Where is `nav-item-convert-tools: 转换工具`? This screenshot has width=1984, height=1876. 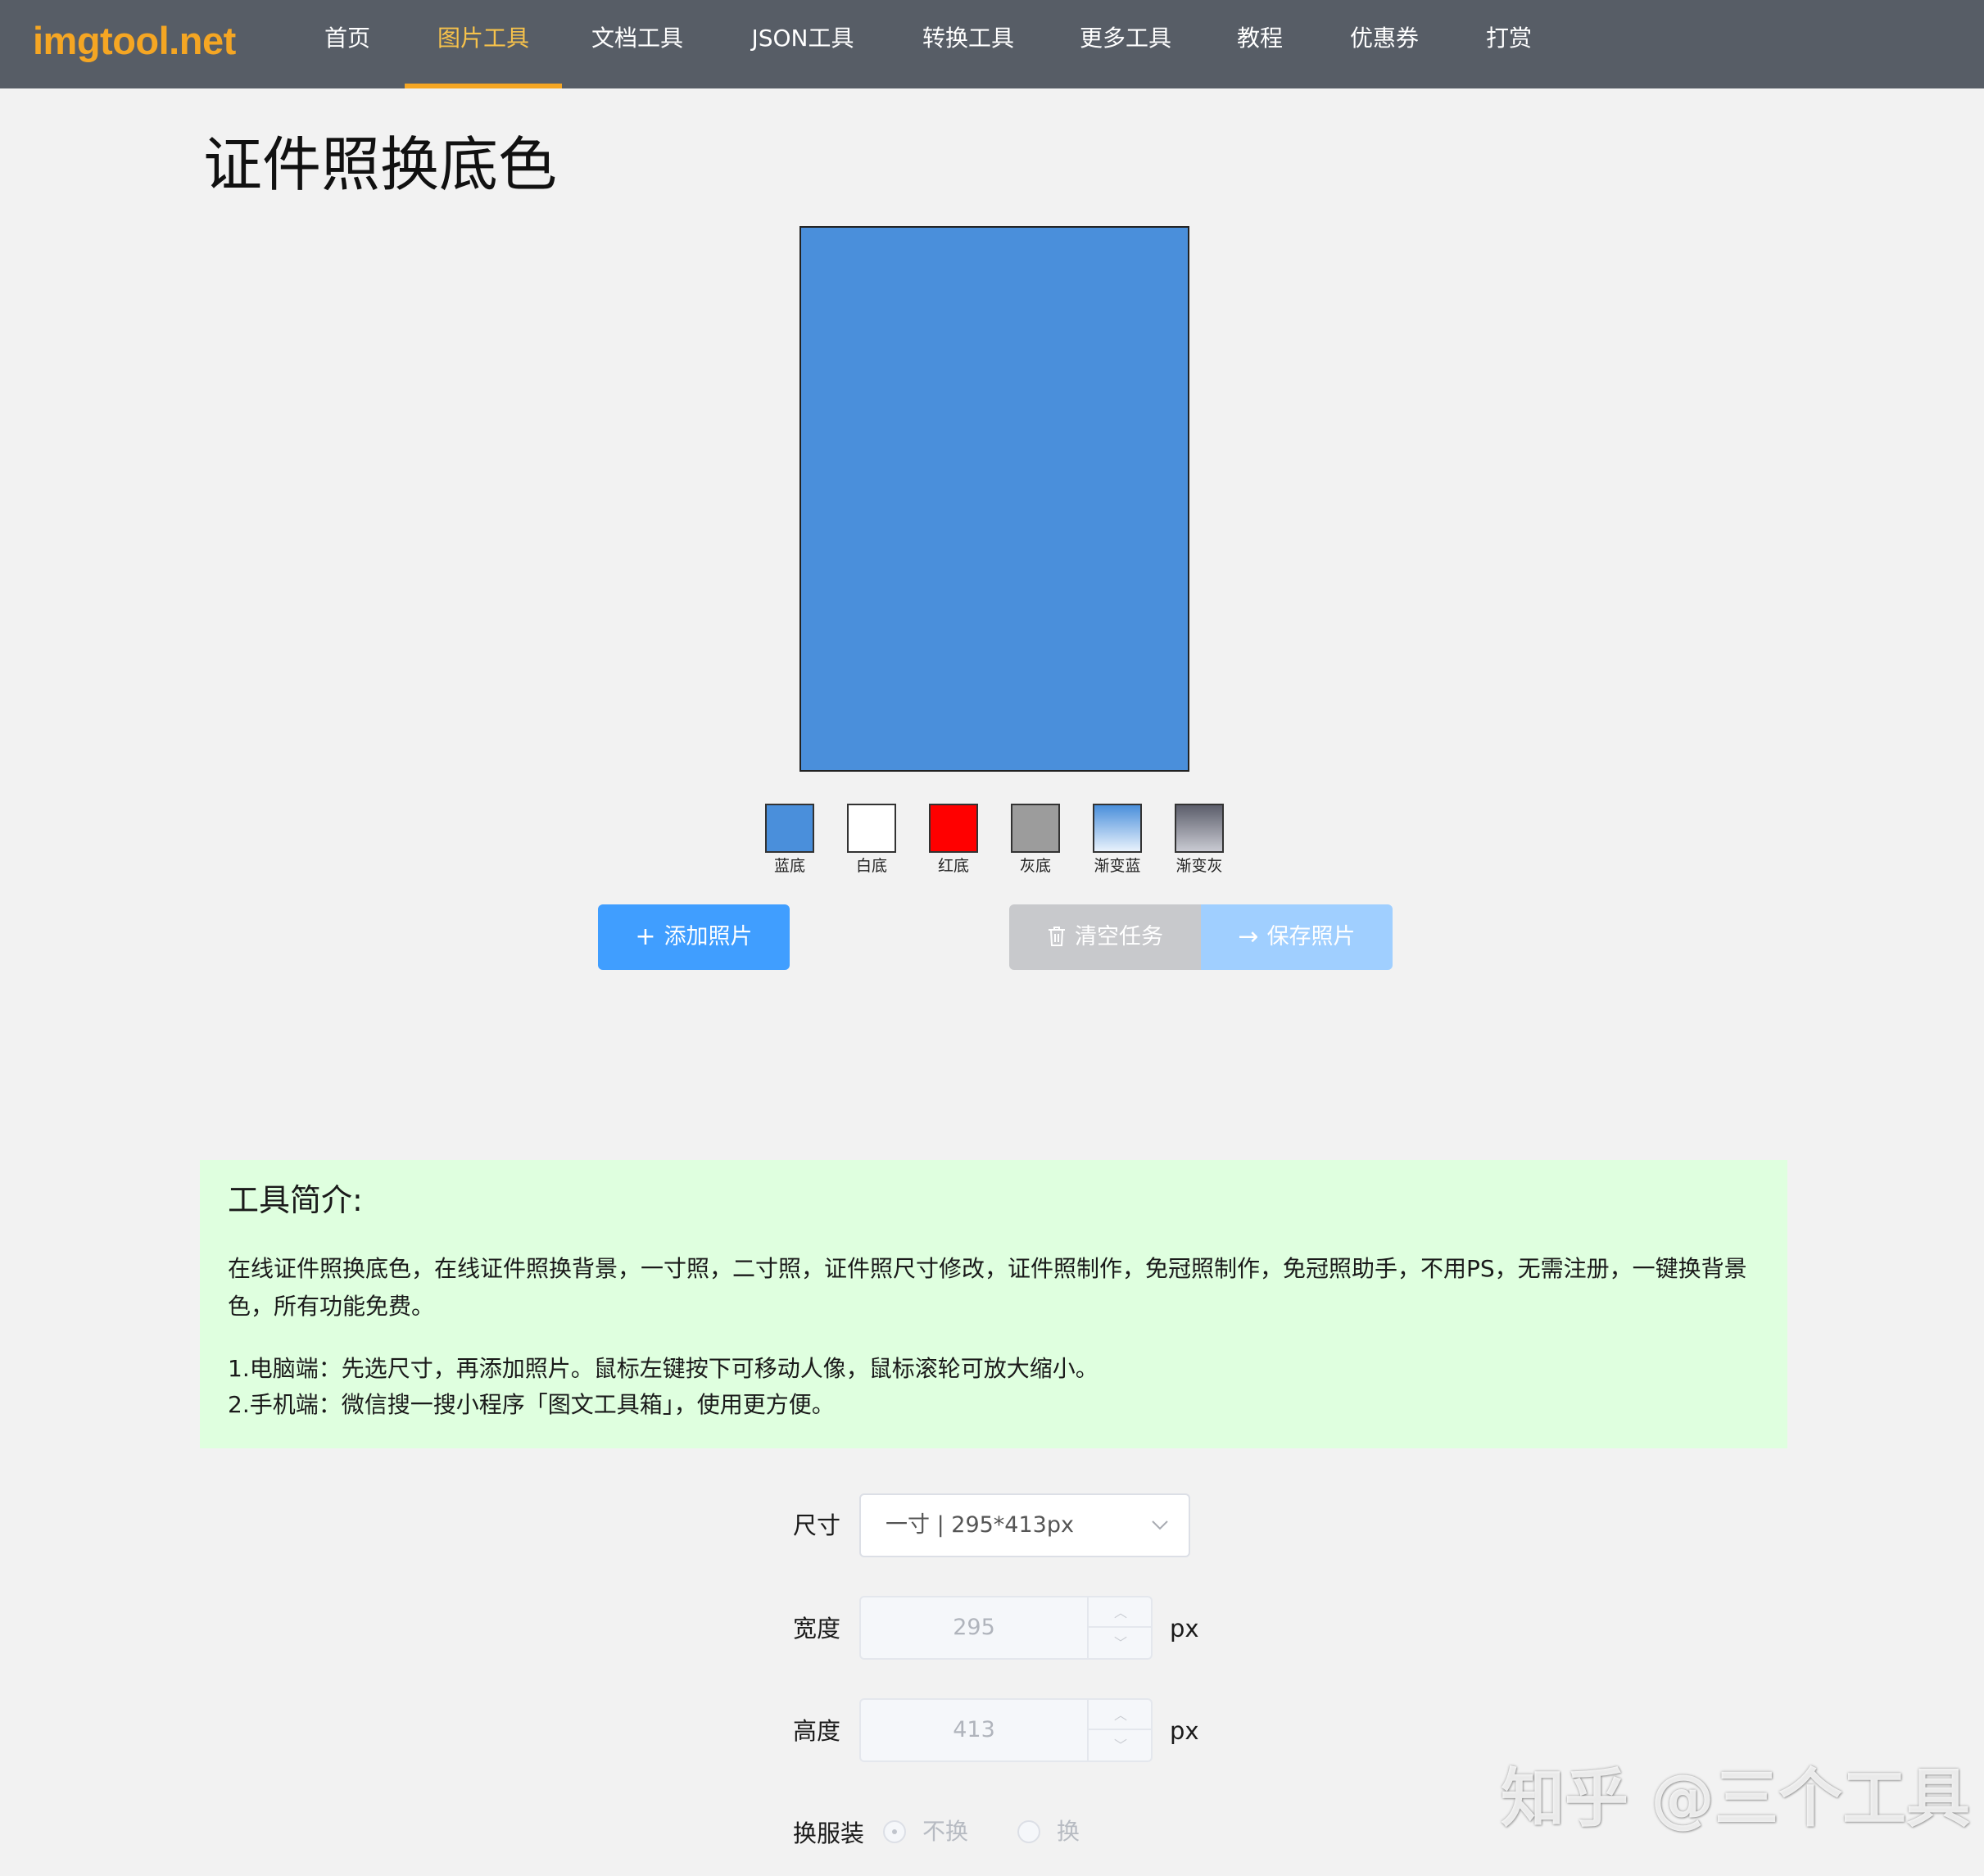 nav-item-convert-tools: 转换工具 is located at coordinates (968, 44).